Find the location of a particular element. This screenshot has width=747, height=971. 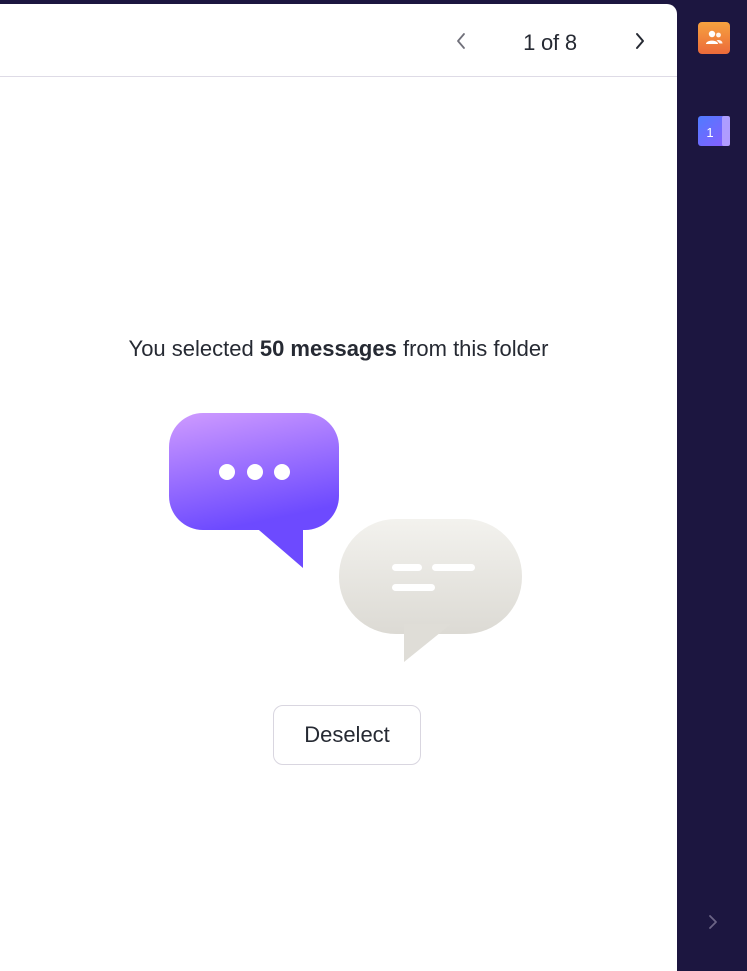

calendar-icon: 1 is located at coordinates (714, 131).